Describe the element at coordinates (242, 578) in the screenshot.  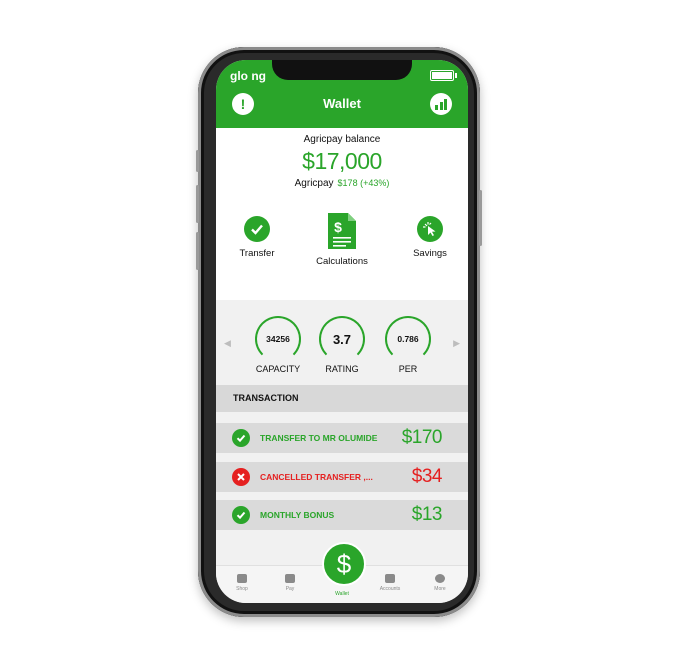
I see `basket-icon` at that location.